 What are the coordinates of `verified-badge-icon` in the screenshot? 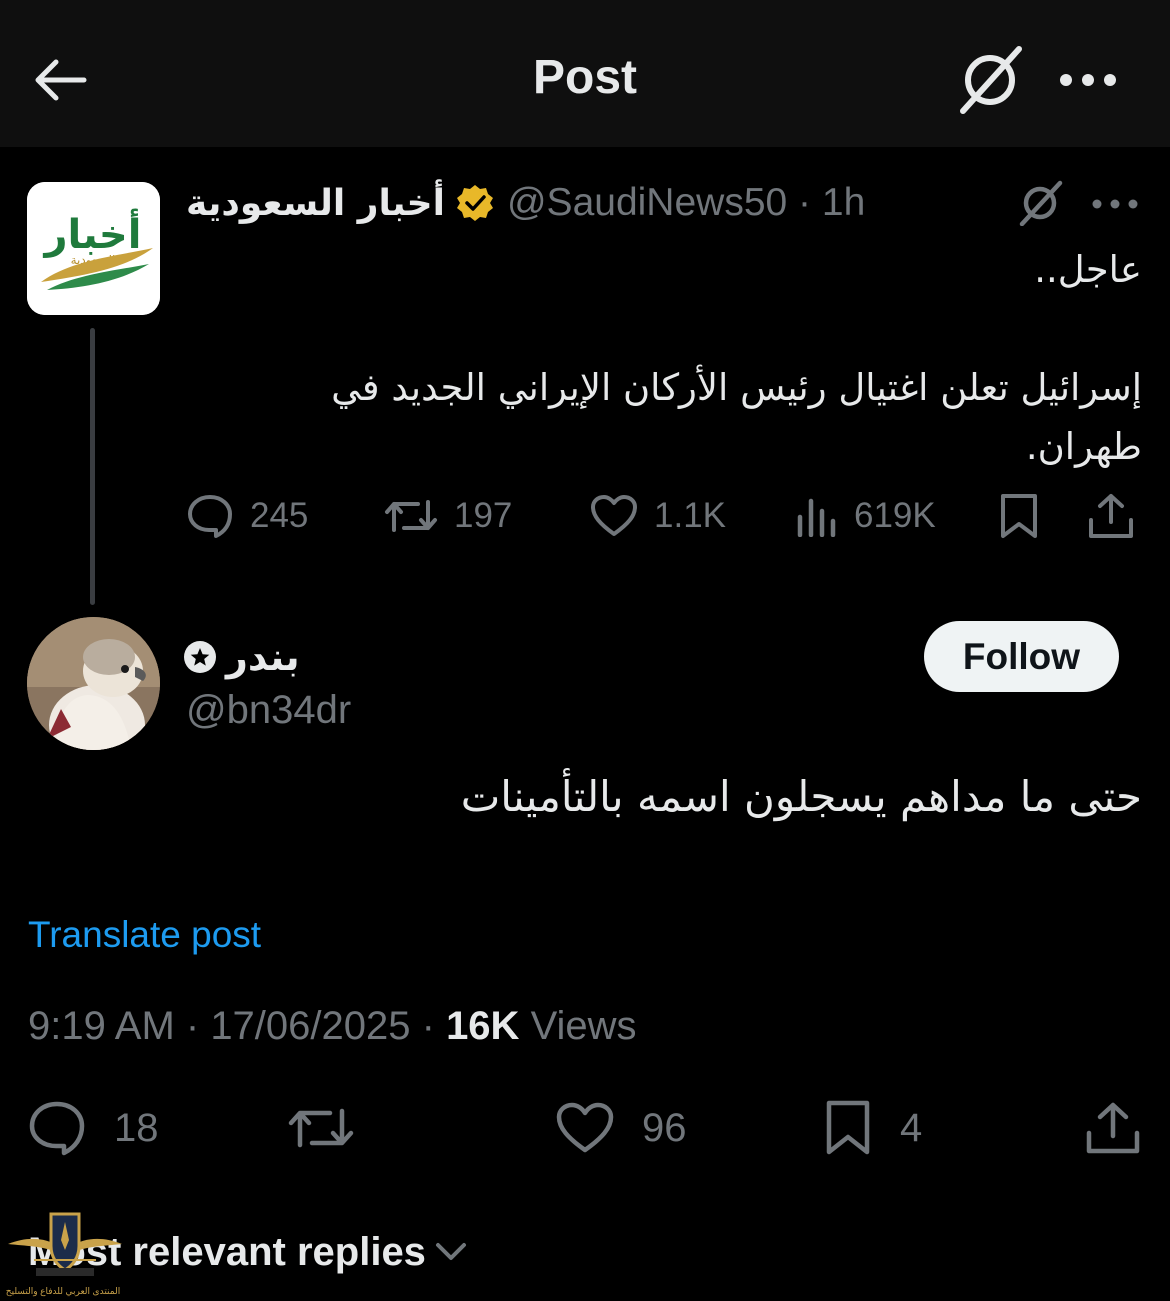 It's located at (474, 203).